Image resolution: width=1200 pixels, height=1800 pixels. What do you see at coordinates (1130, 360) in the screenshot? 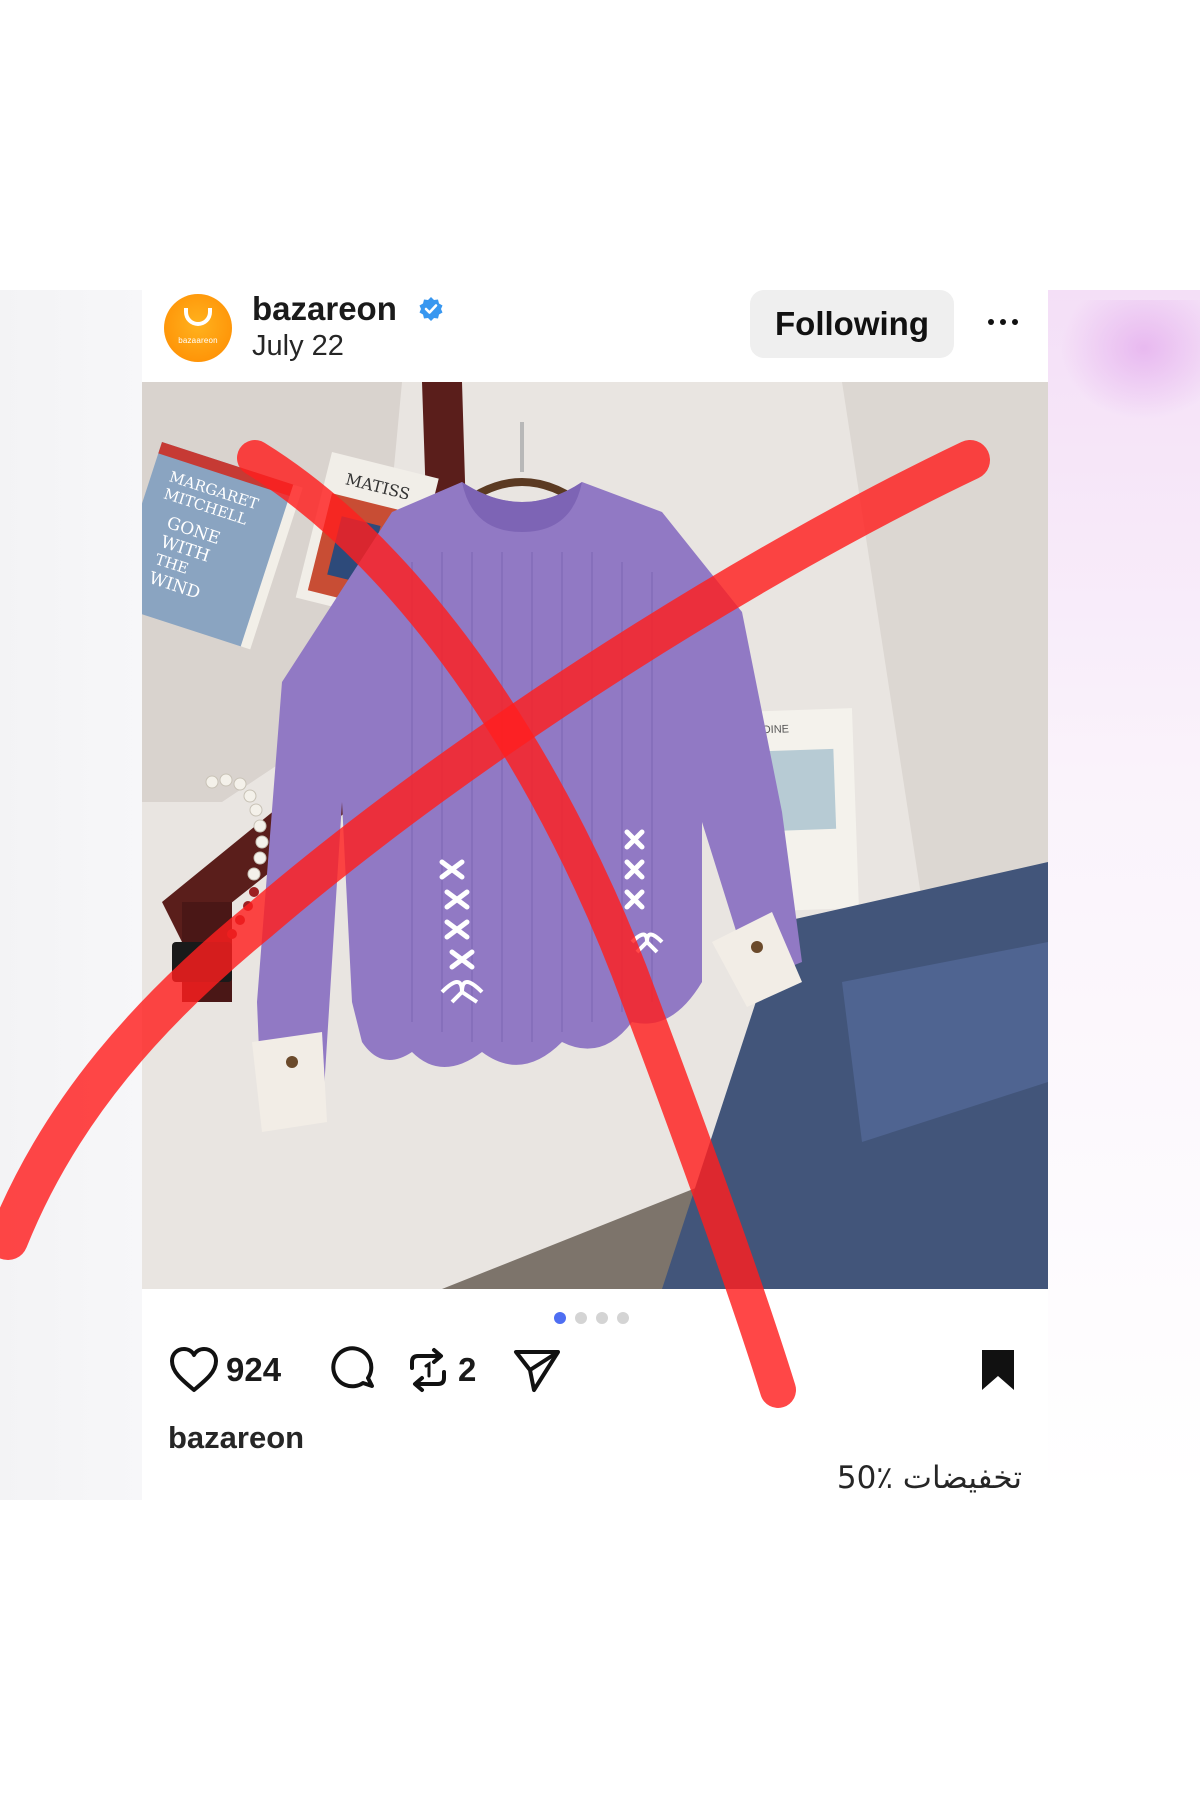
I see `background-glow` at bounding box center [1130, 360].